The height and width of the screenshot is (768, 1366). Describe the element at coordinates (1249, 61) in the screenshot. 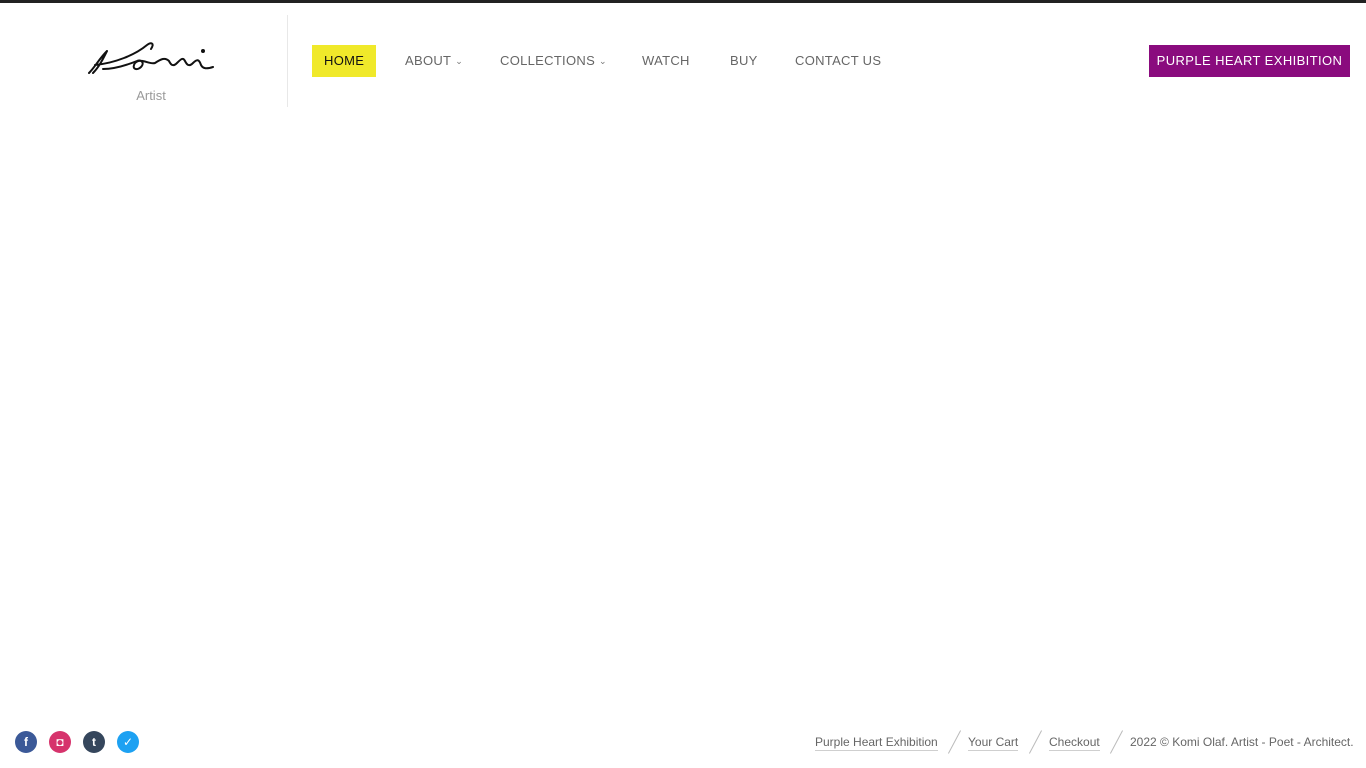

I see `purple-heart-exhibition-button: PURPLE HEART EXHIBITION` at that location.